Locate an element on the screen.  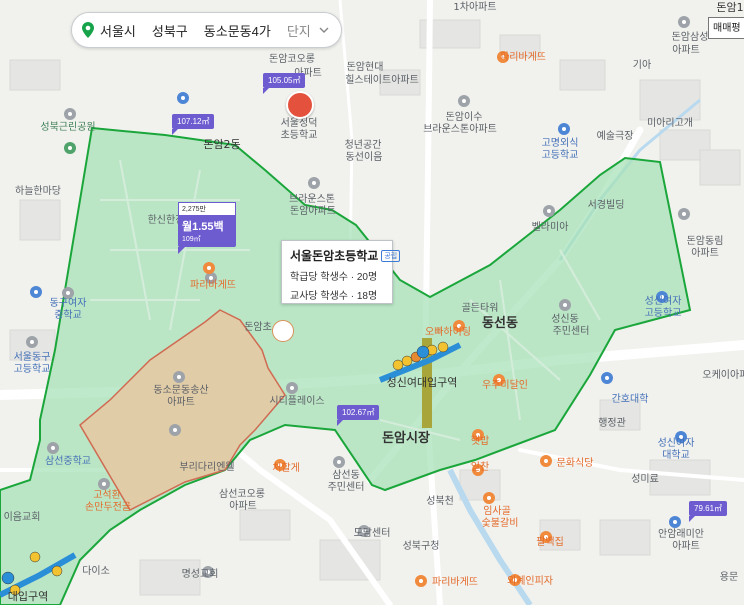
map-label: 힐스테이트아파트 is located at coordinates (382, 80).